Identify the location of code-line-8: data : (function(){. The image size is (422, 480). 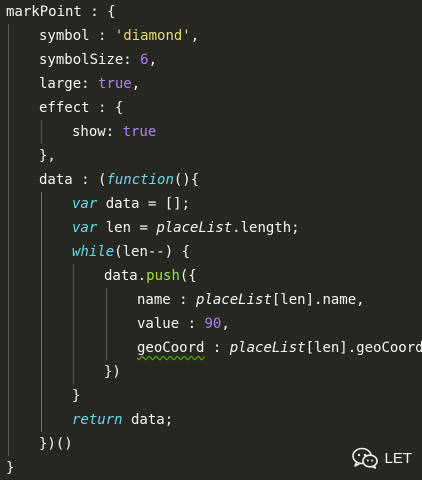
(119, 180).